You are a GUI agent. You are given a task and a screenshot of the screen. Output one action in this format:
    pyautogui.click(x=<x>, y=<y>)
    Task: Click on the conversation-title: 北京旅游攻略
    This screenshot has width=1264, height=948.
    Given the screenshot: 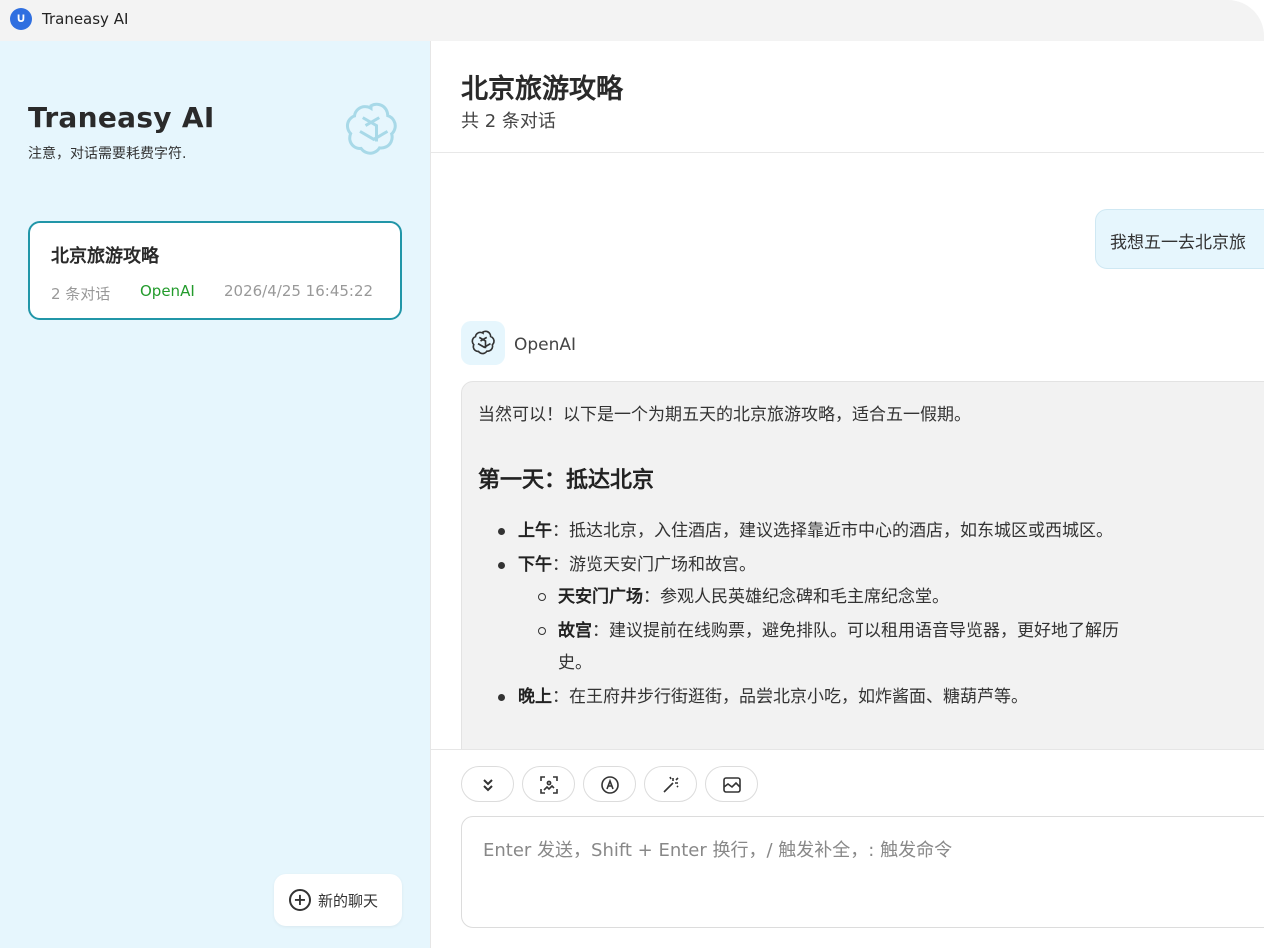 What is the action you would take?
    pyautogui.click(x=105, y=256)
    